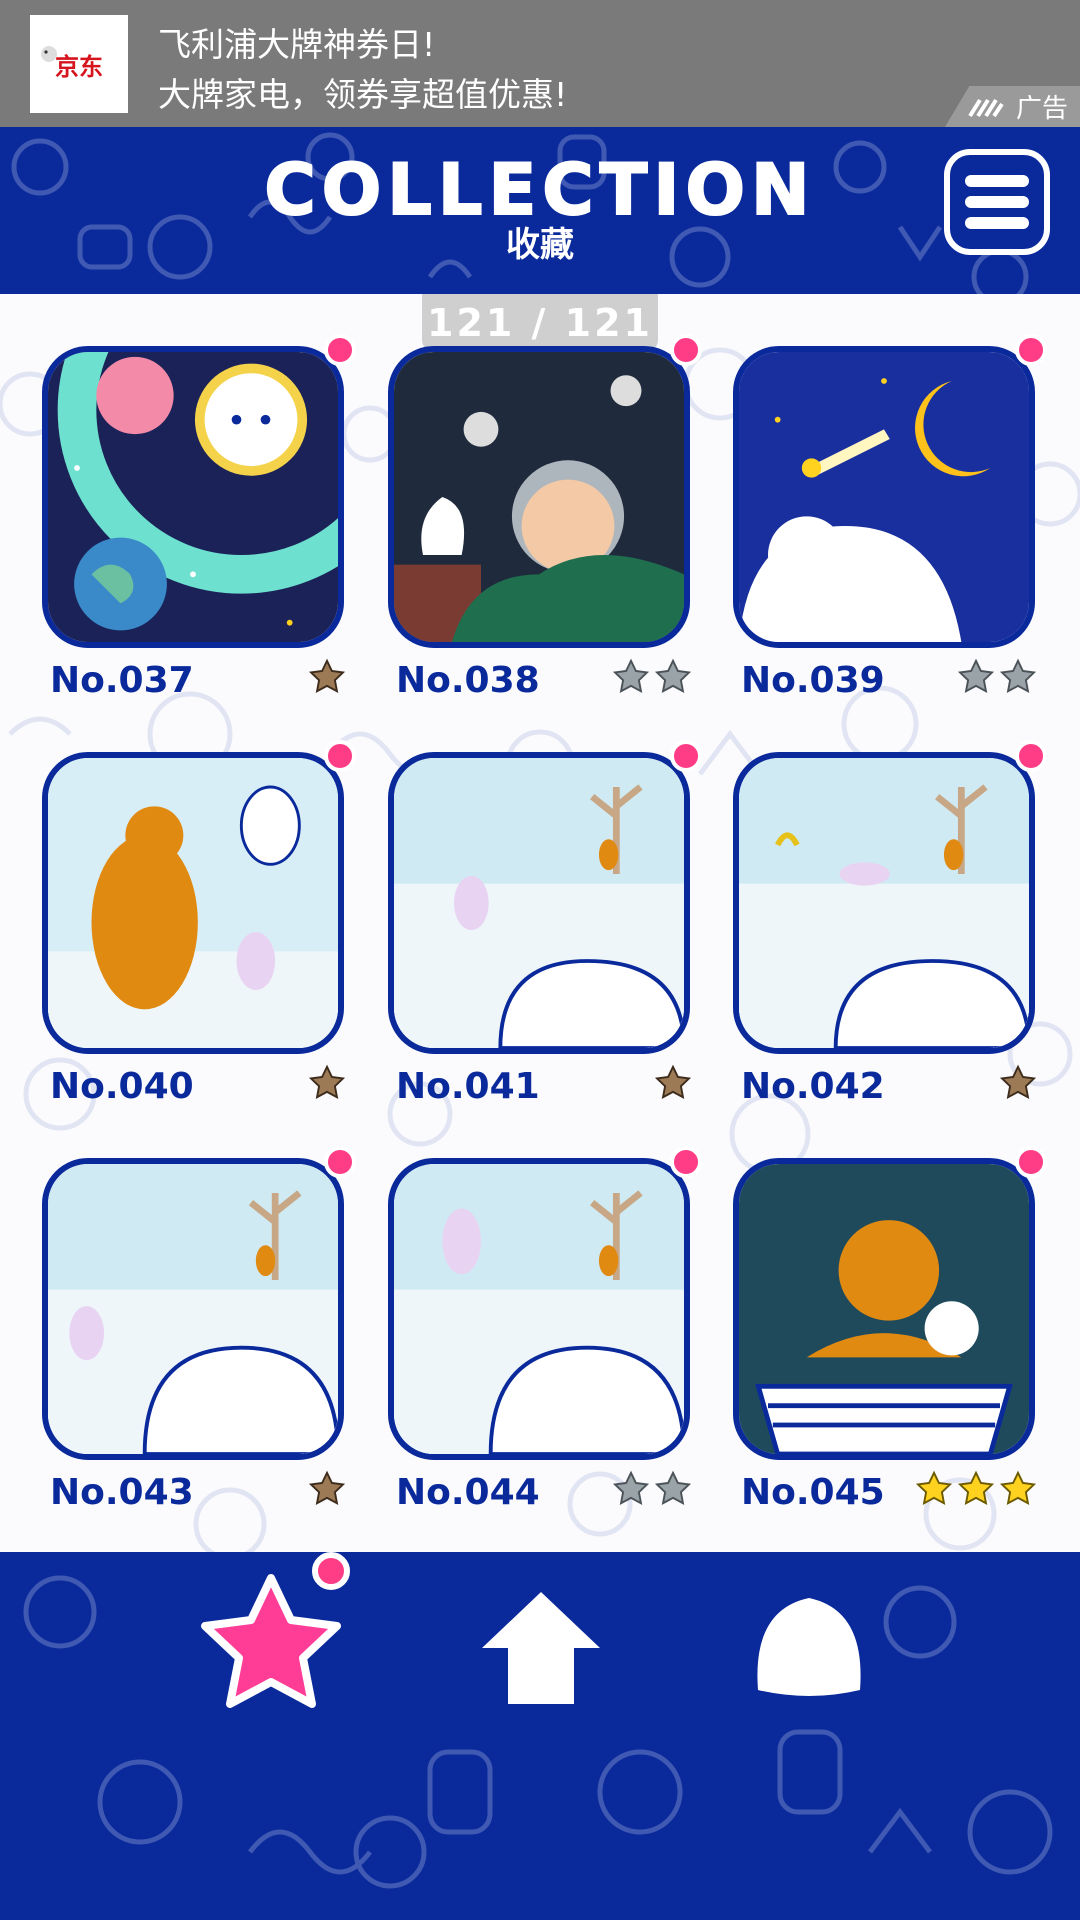  What do you see at coordinates (540, 210) in the screenshot?
I see `collection-header: COLLECTION 收藏` at bounding box center [540, 210].